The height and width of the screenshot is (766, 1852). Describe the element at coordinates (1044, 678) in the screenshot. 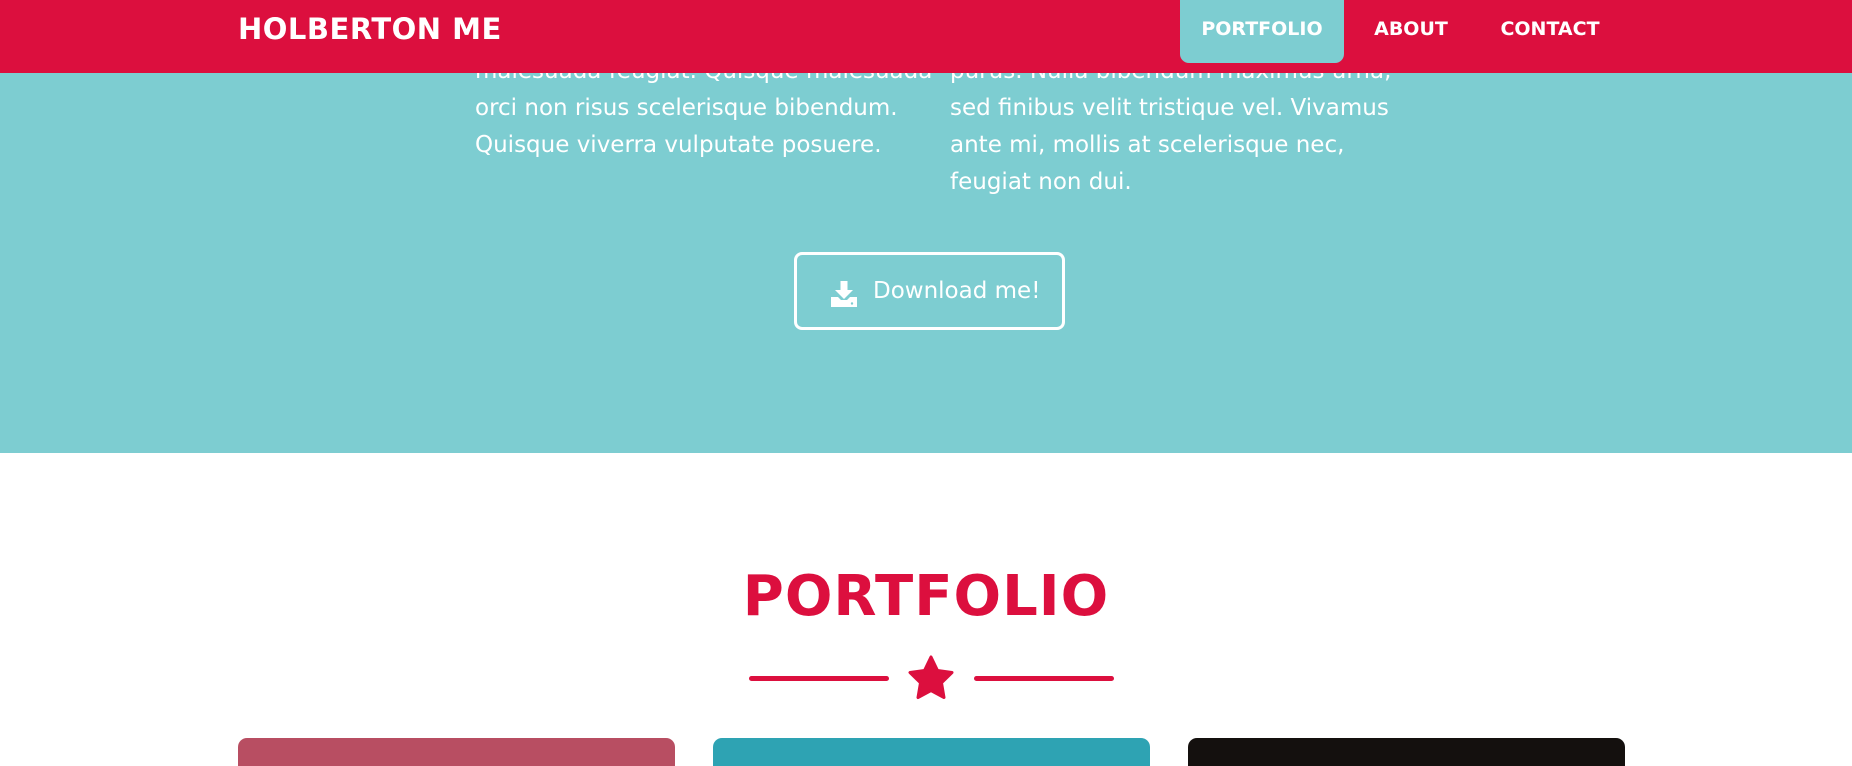

I see `divider-line-right` at that location.